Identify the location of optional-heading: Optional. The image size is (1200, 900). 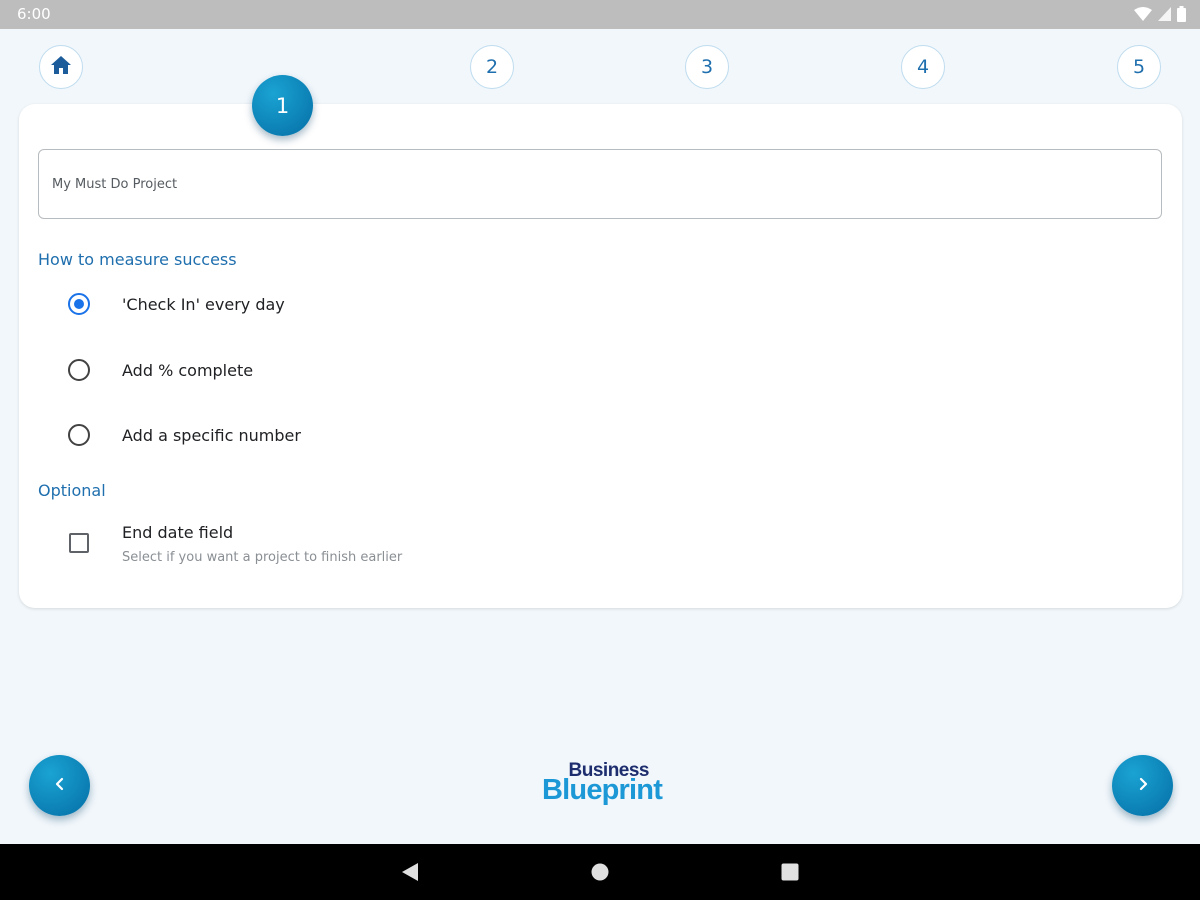
(72, 490).